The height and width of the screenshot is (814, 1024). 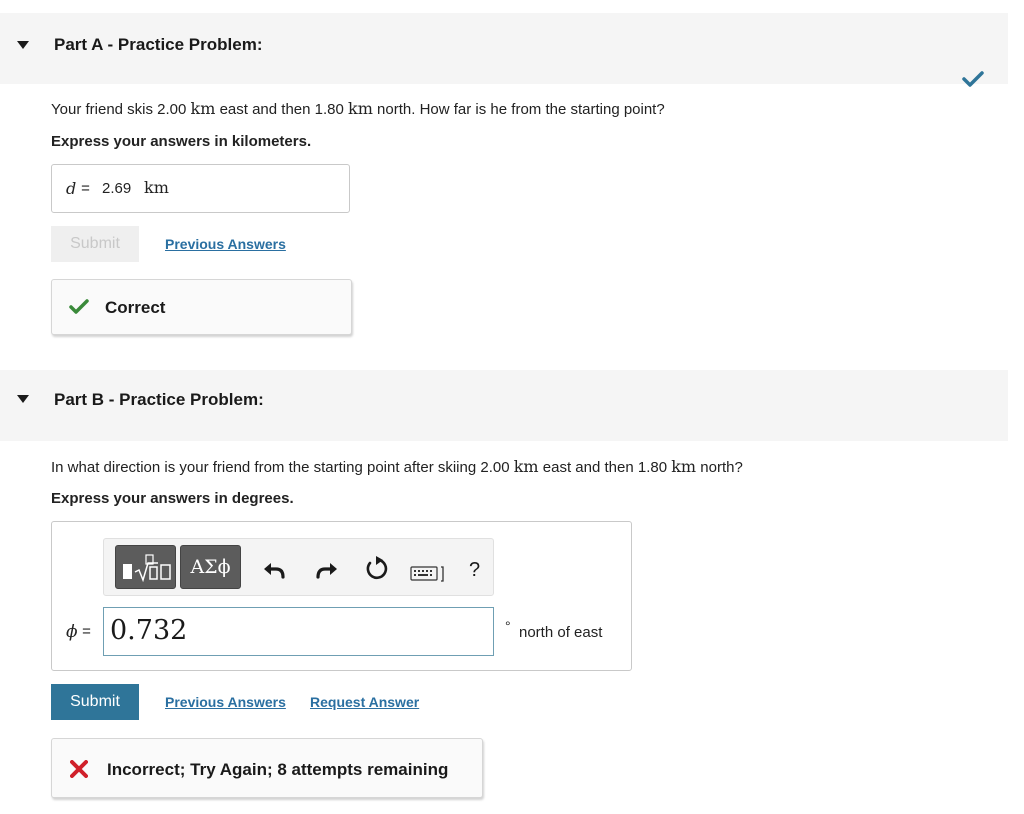 What do you see at coordinates (200, 188) in the screenshot?
I see `part-a-answer-box: d = 2.69 km` at bounding box center [200, 188].